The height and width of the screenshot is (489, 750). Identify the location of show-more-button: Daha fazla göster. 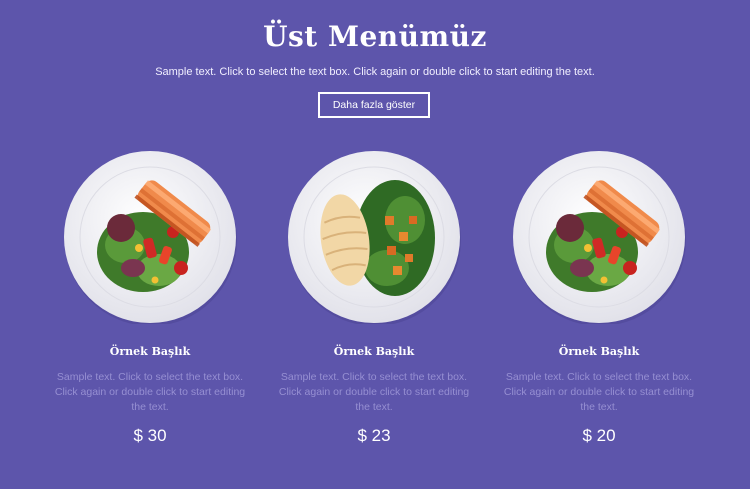
(374, 105).